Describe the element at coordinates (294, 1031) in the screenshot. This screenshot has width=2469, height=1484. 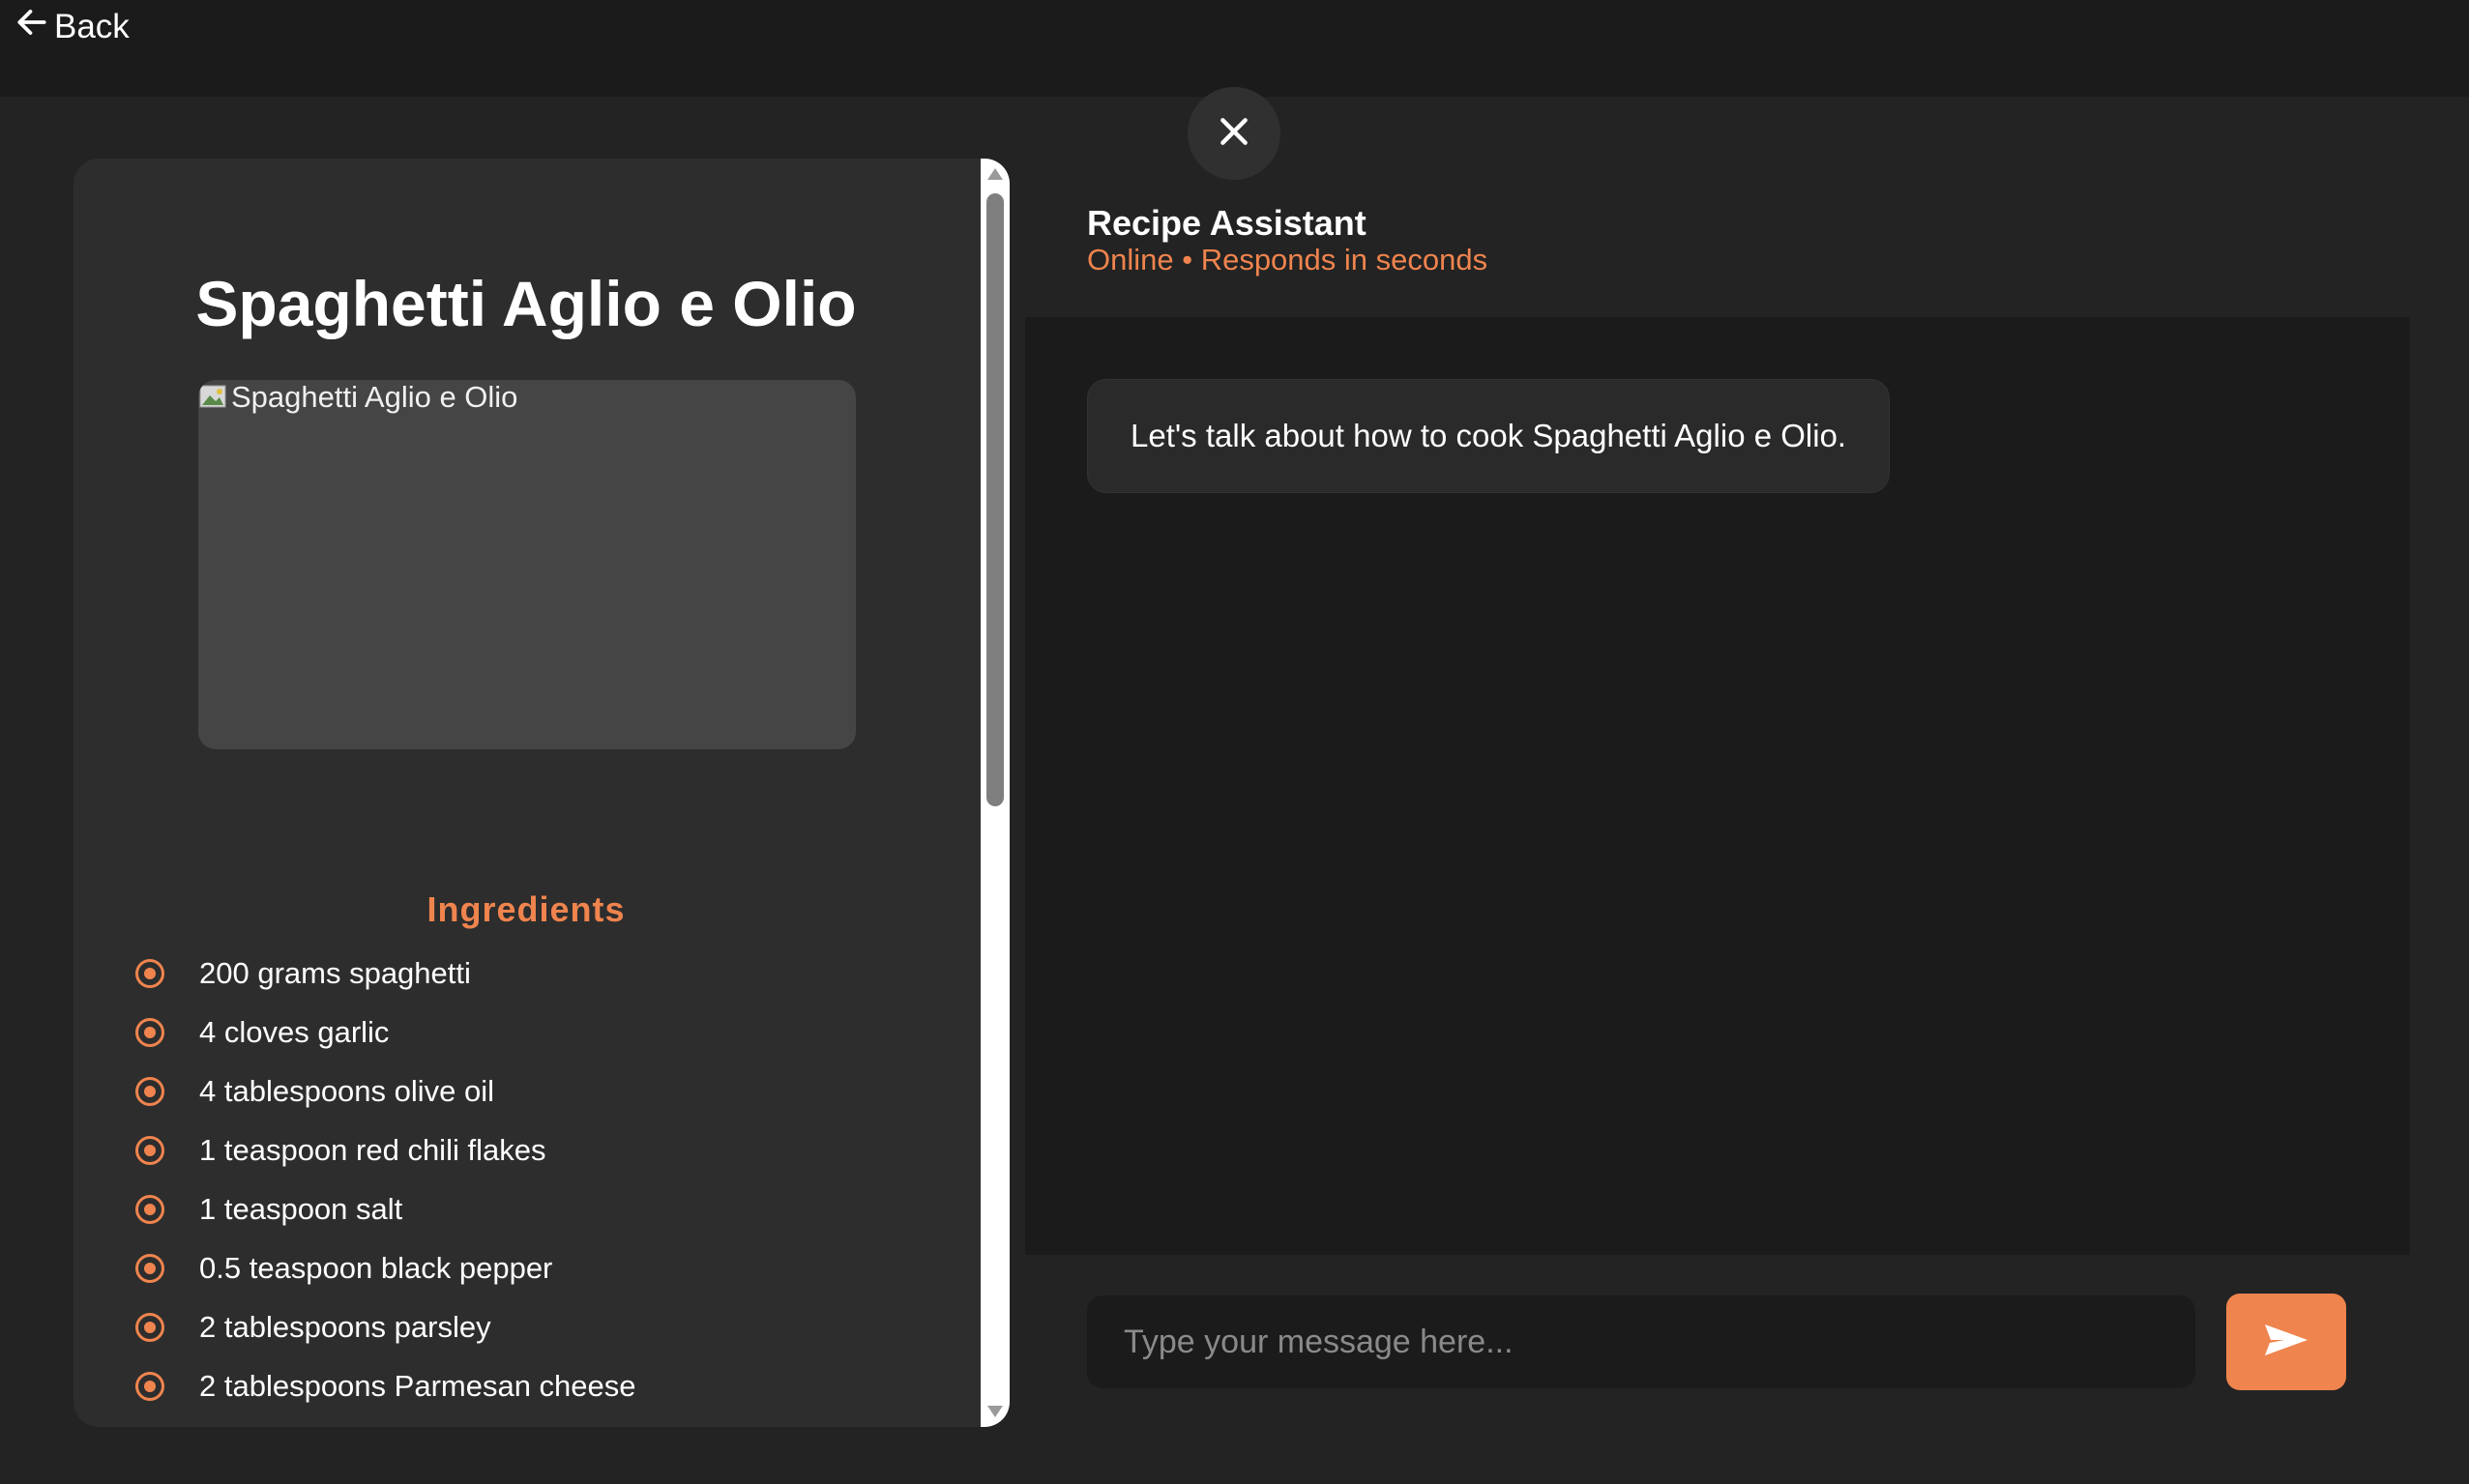
I see `ingredient-text: 4 cloves garlic` at that location.